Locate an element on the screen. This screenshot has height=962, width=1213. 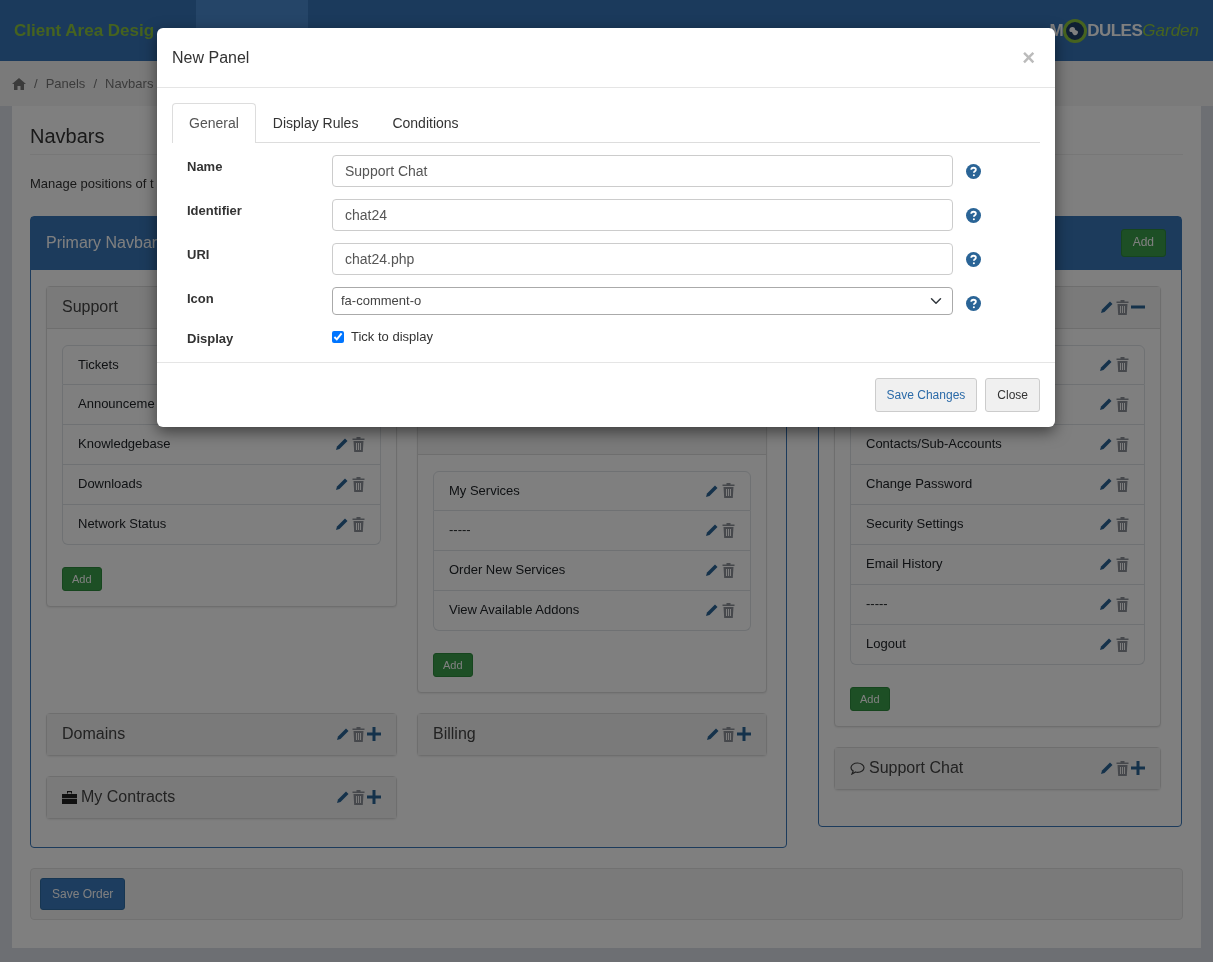
menu-item-label: View Available Addons is located at coordinates (514, 610).